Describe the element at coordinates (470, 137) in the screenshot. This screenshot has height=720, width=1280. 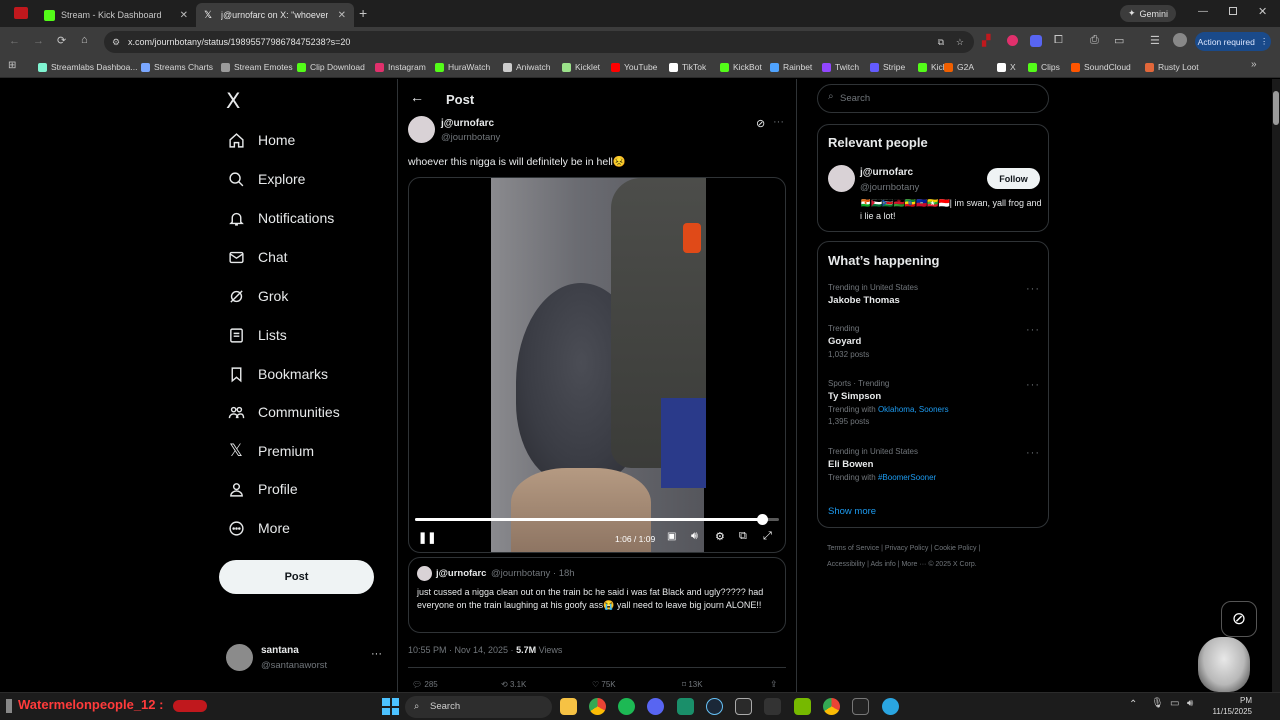
I see `author-handle: @journbotany` at that location.